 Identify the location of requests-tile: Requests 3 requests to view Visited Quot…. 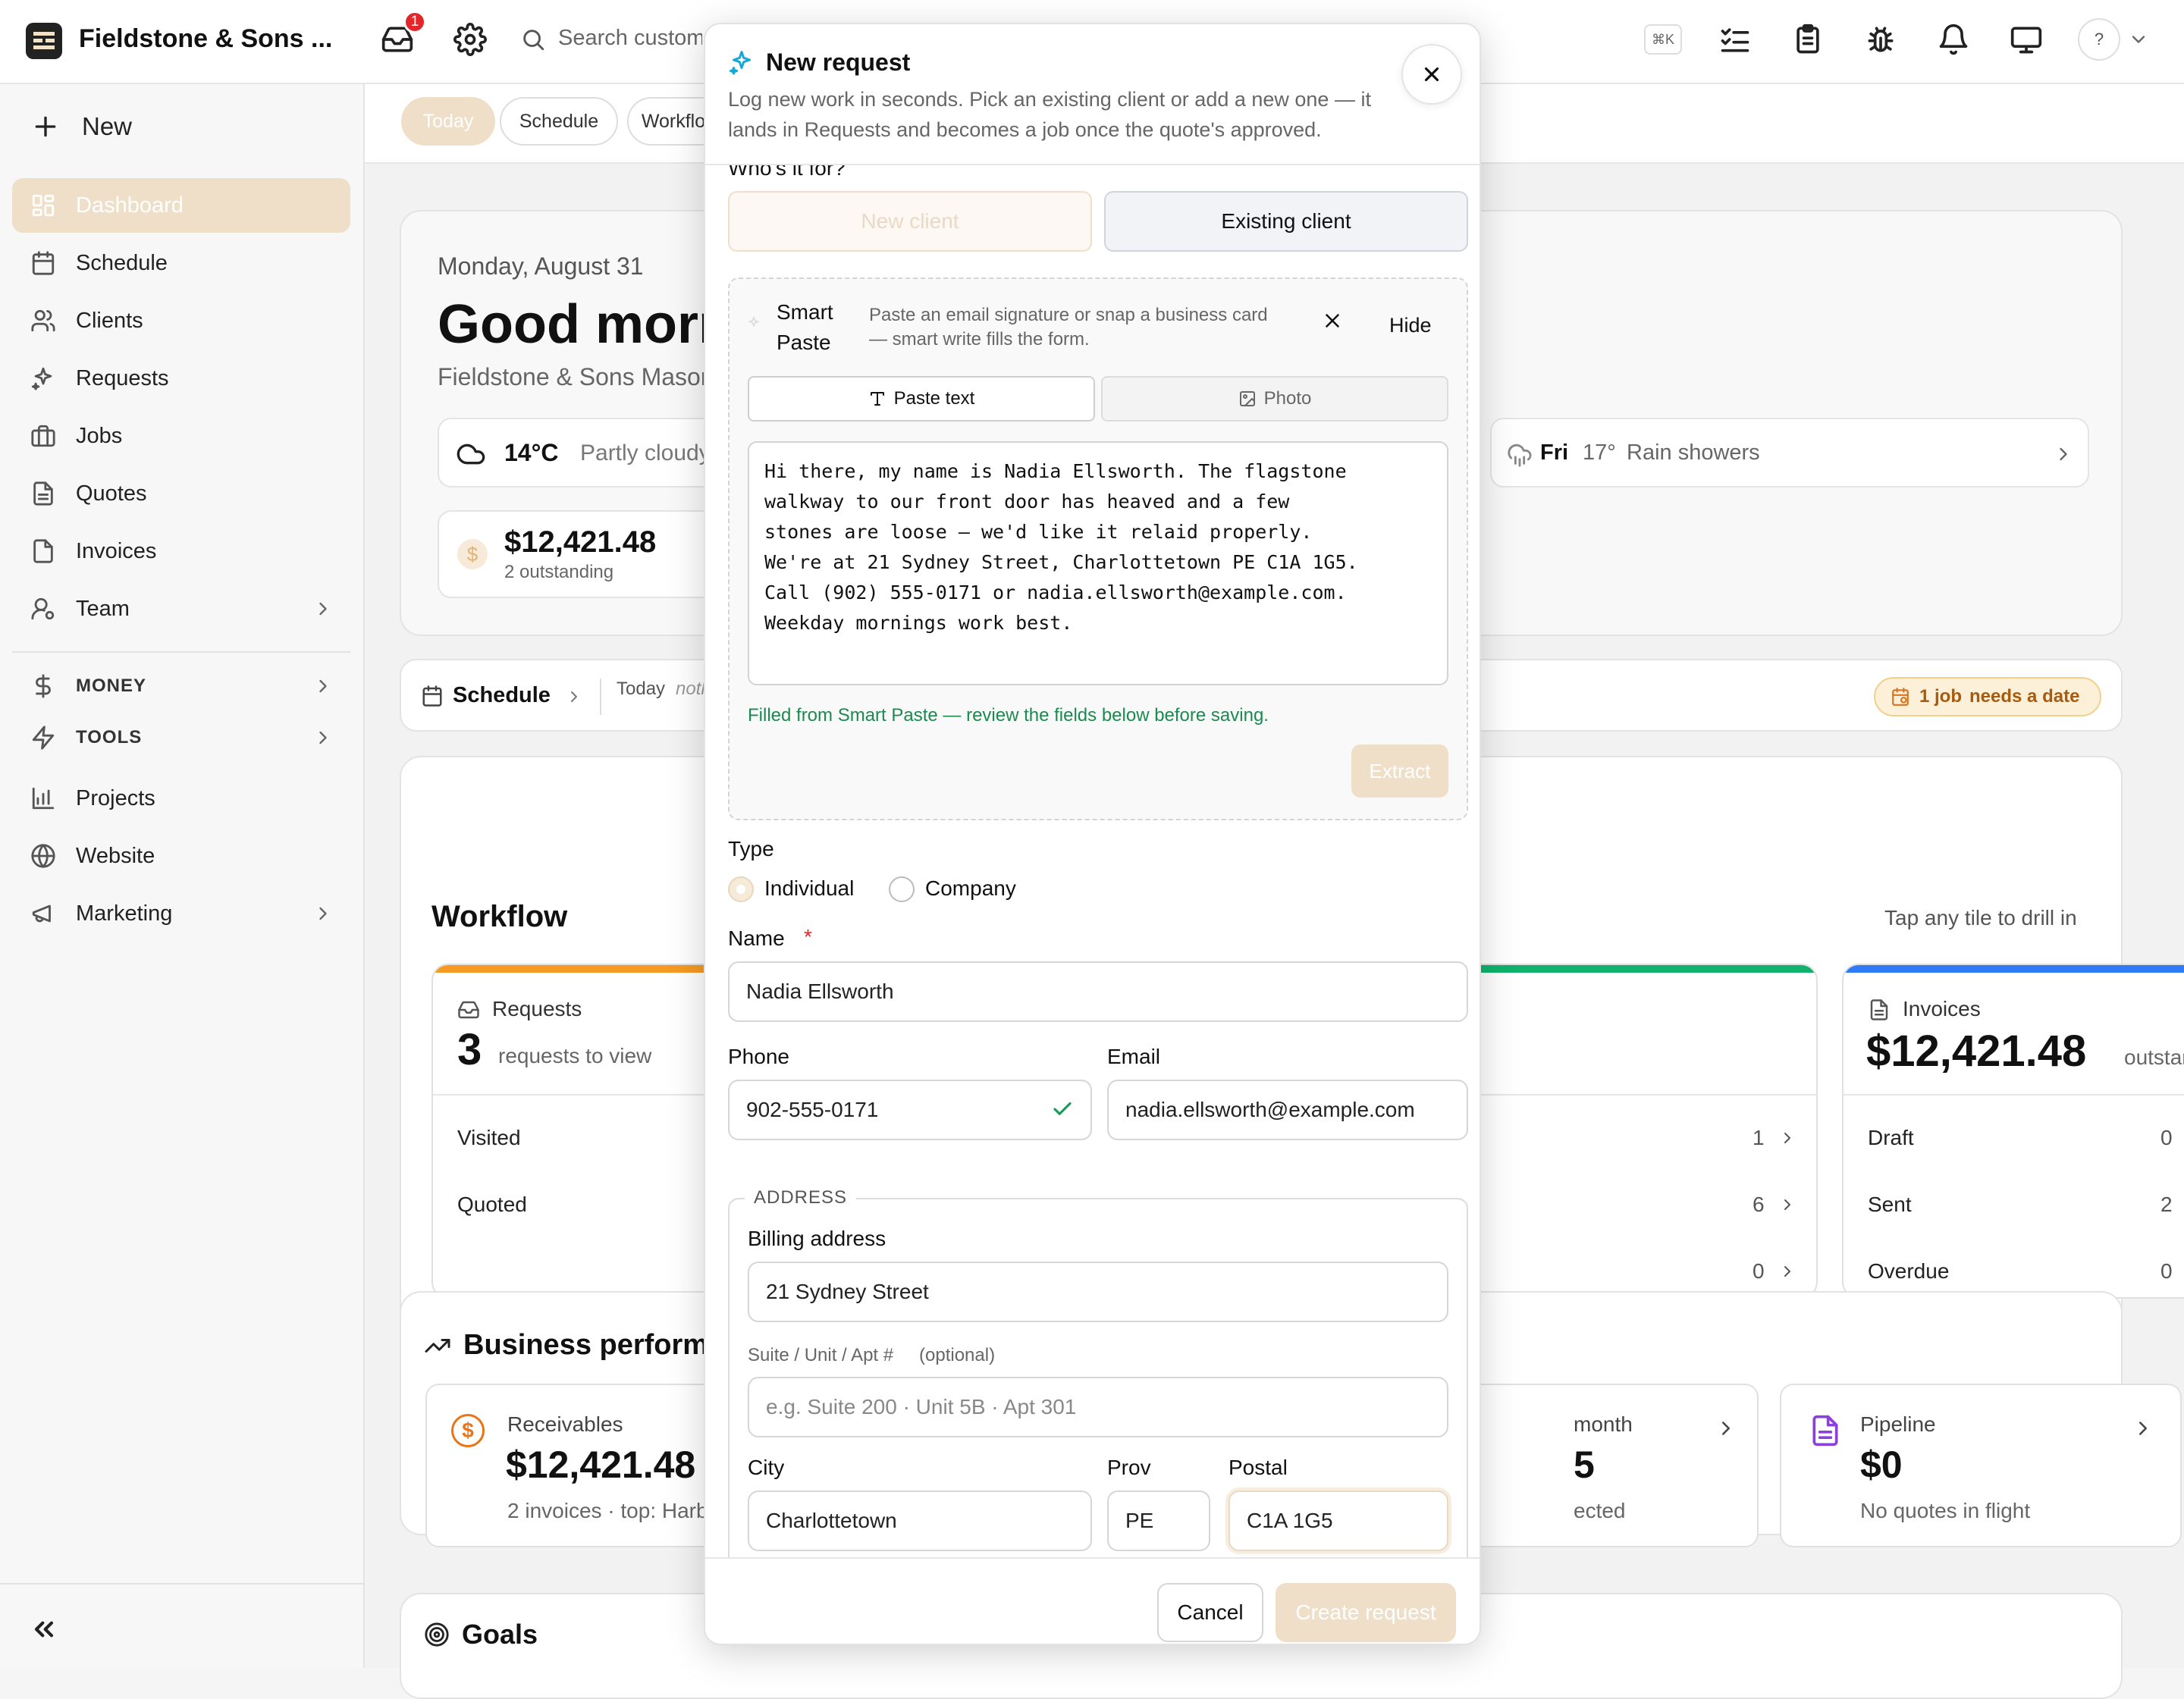
(575, 1131).